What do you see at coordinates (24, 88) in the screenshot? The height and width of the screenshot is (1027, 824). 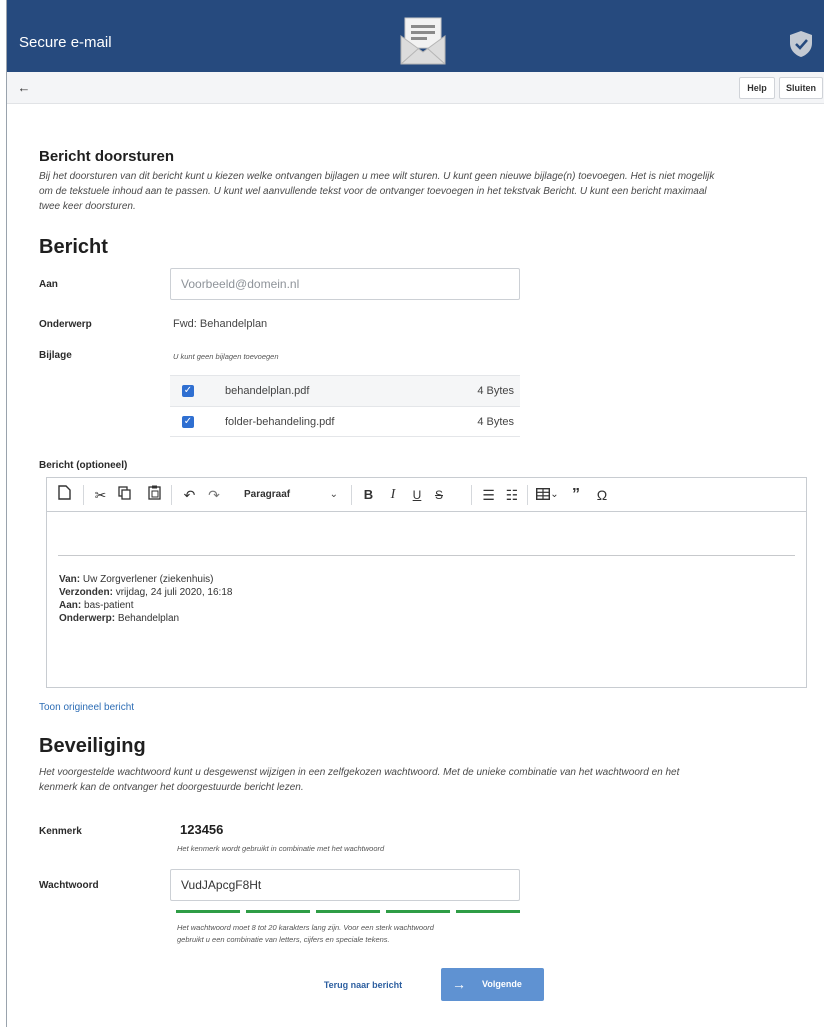 I see `back-arrow-icon: ←` at bounding box center [24, 88].